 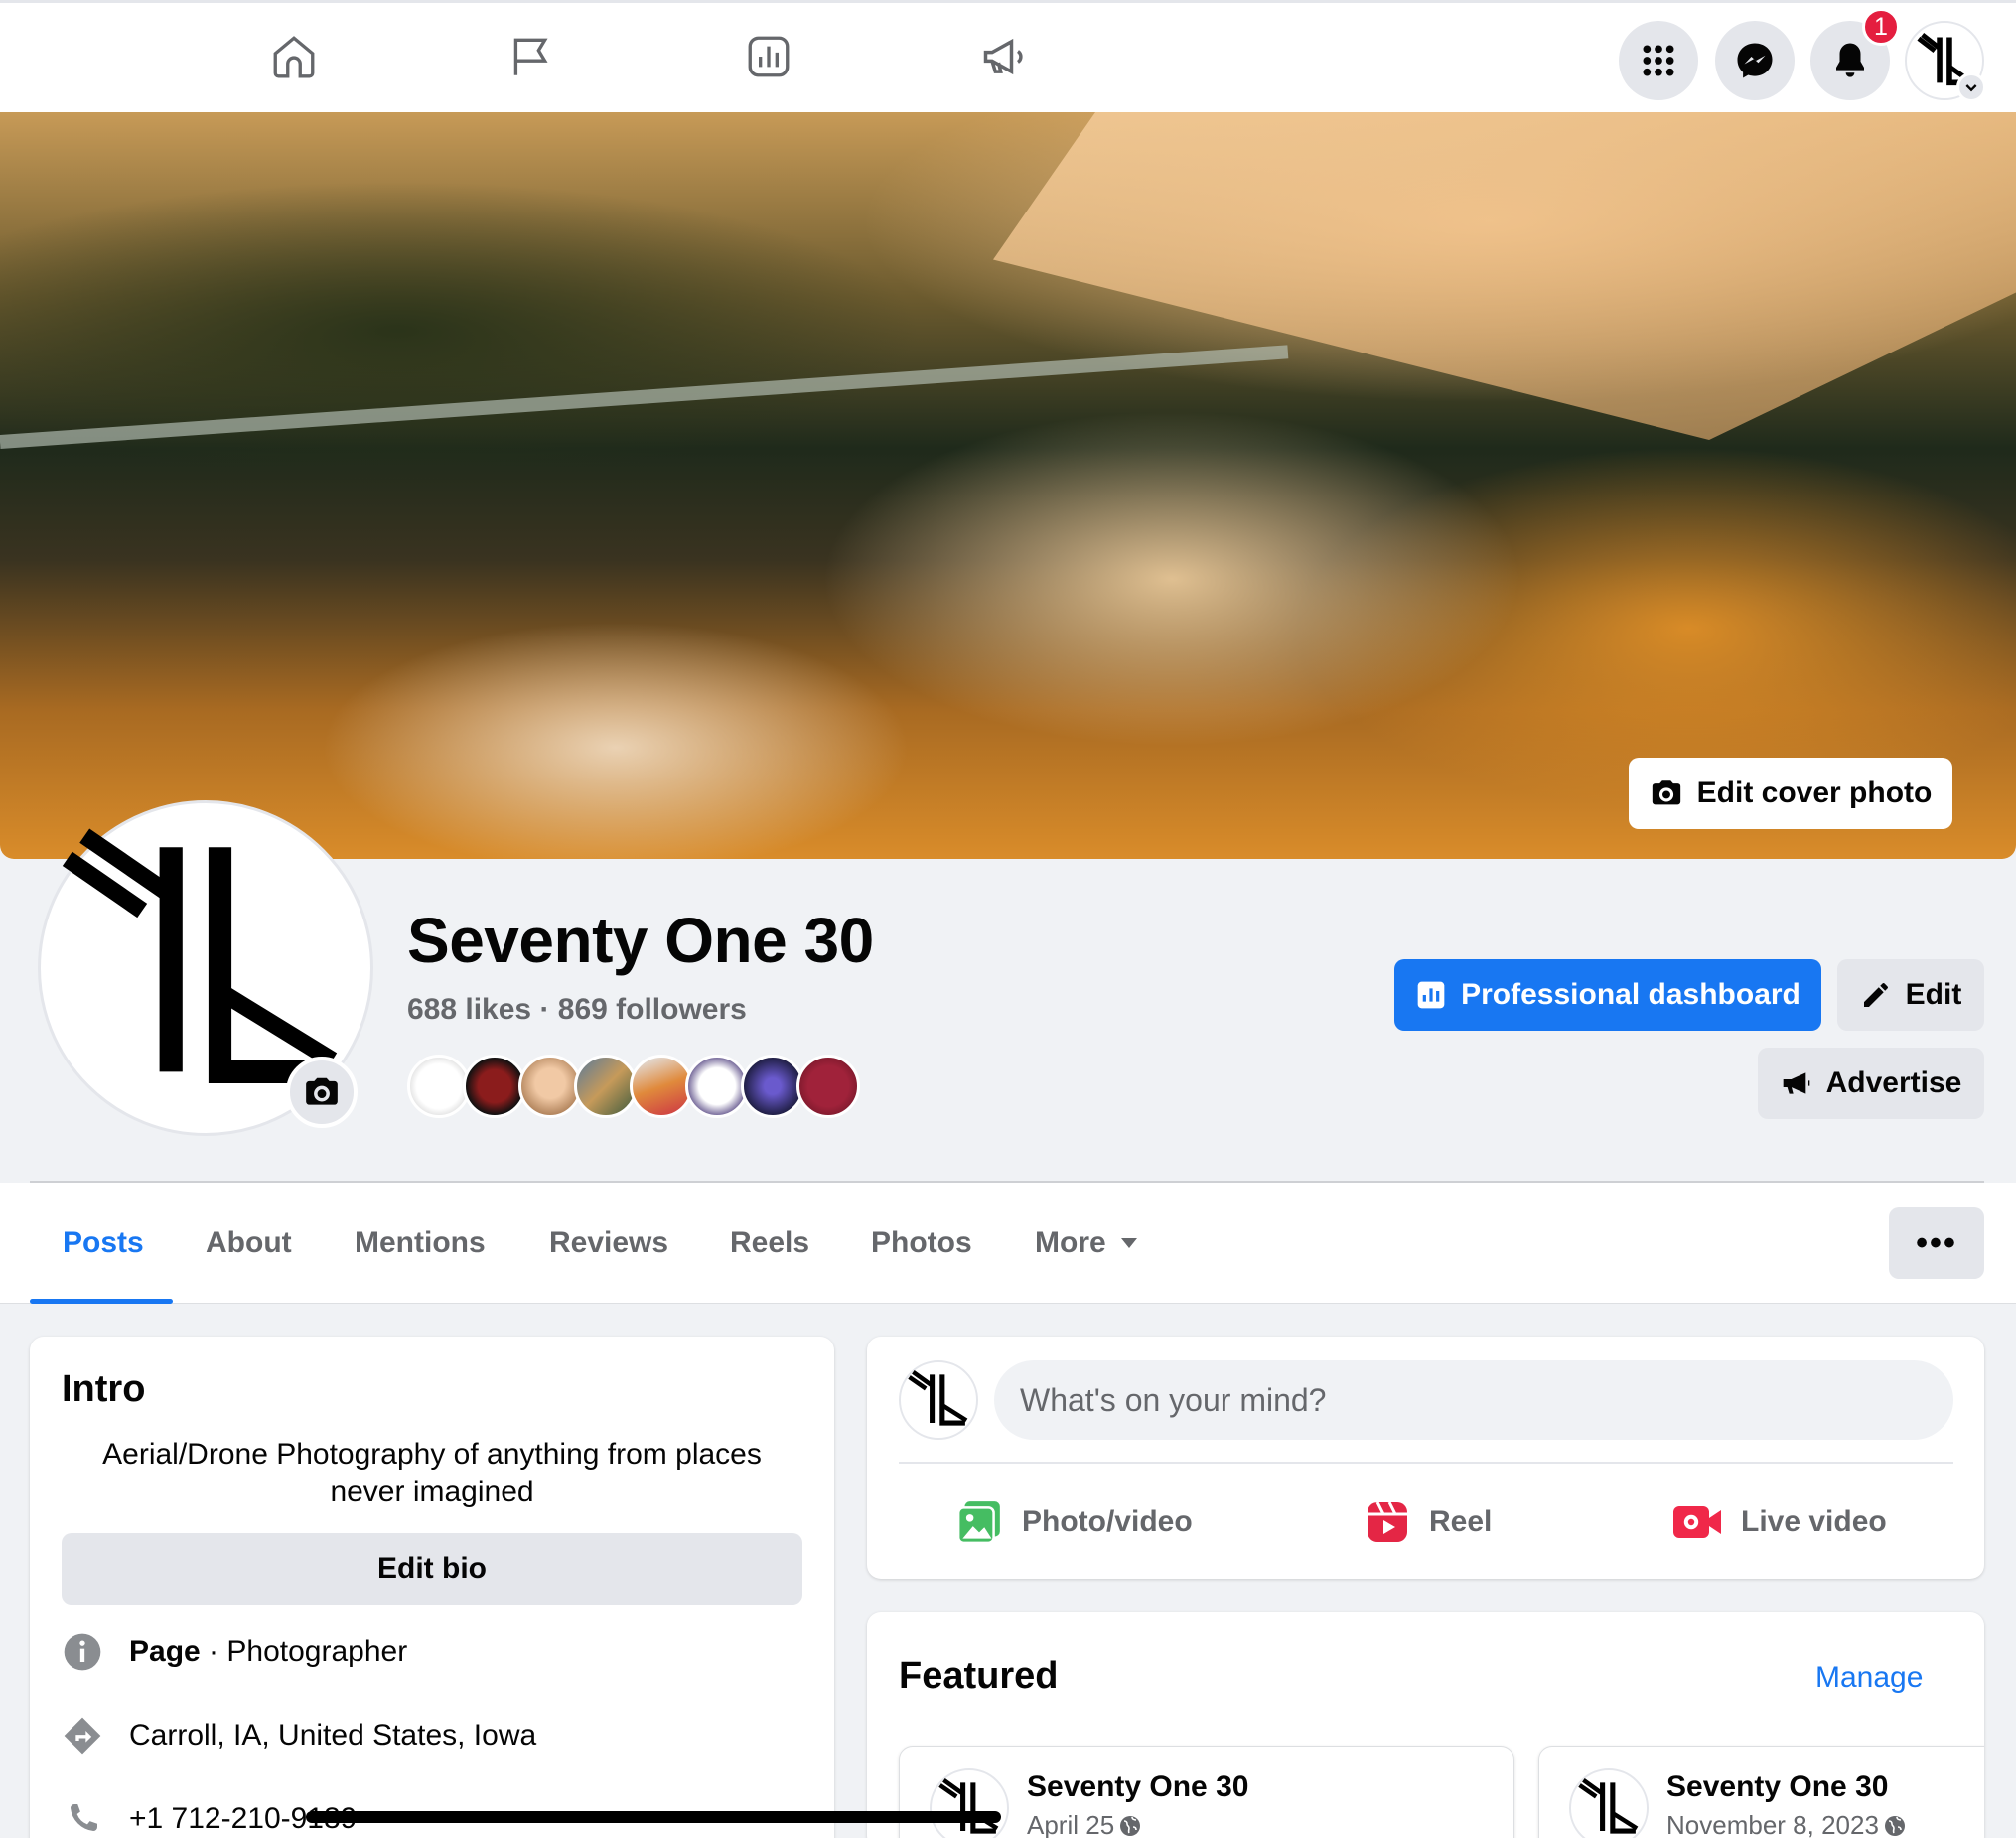 I want to click on composer-avatar, so click(x=938, y=1400).